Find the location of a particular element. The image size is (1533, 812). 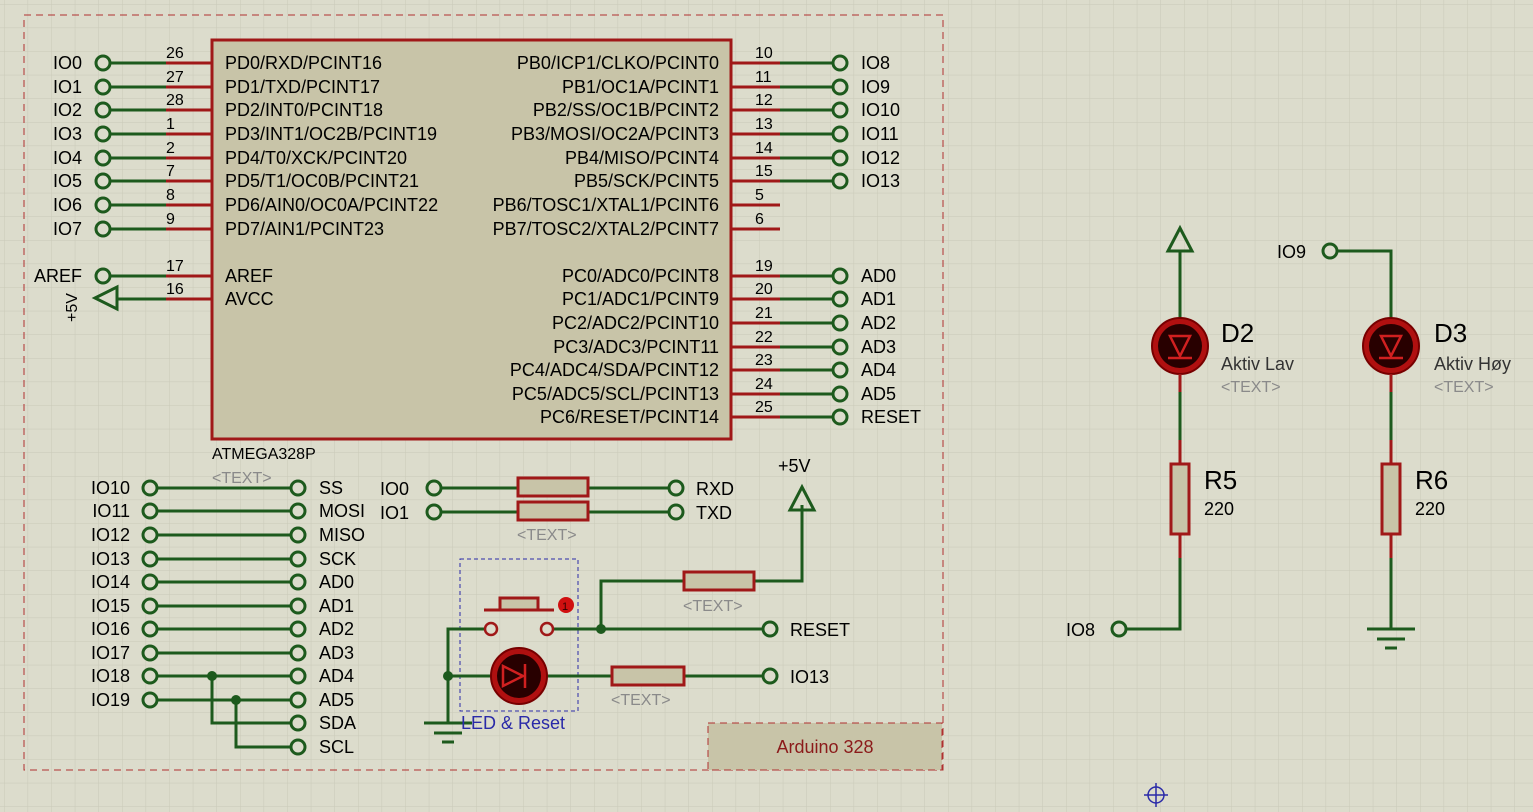

r6-resistor is located at coordinates (1391, 499).